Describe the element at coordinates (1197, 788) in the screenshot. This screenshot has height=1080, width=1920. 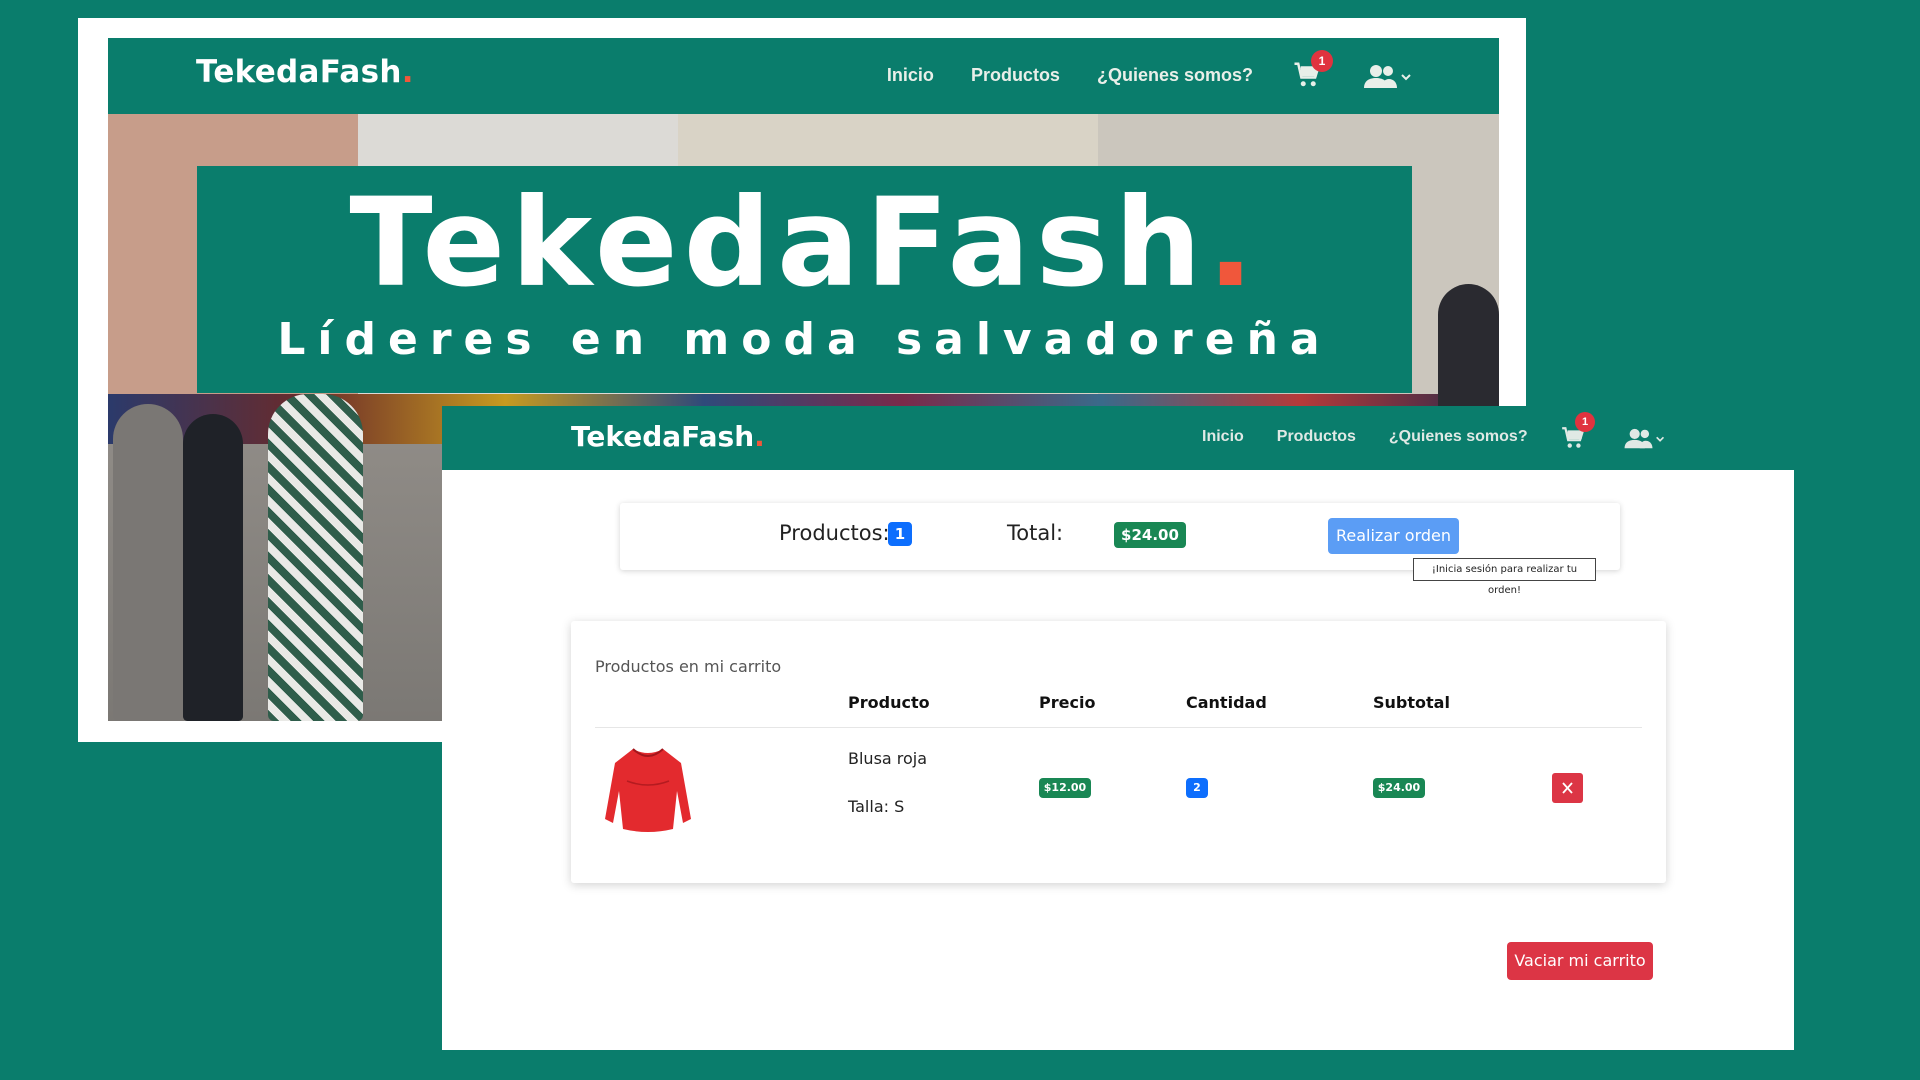
I see `quantity-badge: 2` at that location.